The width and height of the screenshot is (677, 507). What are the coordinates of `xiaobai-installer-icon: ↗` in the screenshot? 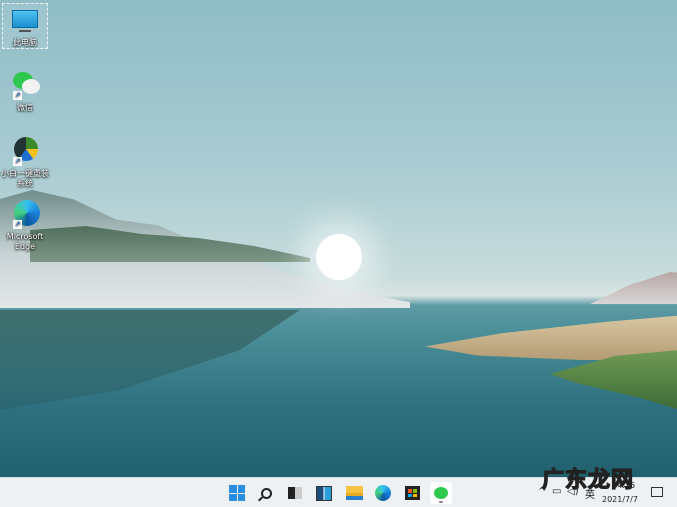 It's located at (25, 151).